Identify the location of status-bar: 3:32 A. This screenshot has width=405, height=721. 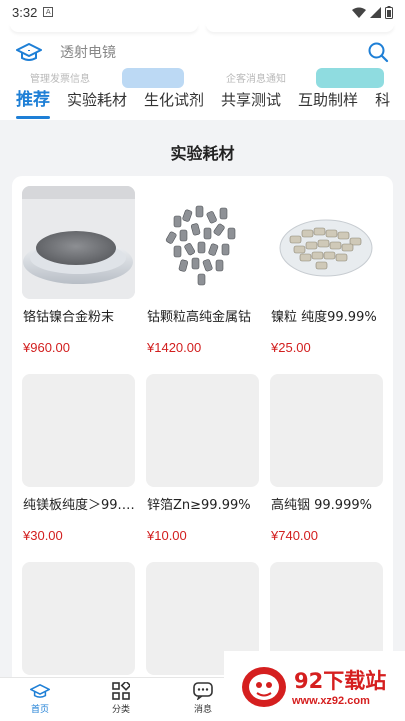
(202, 12).